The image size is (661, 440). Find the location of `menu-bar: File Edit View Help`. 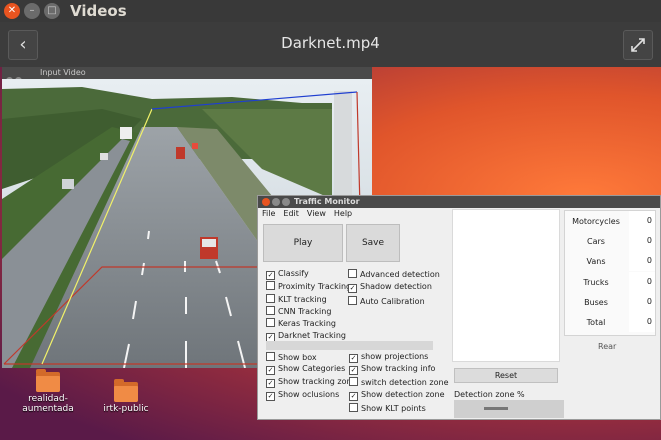

menu-bar: File Edit View Help is located at coordinates (307, 215).